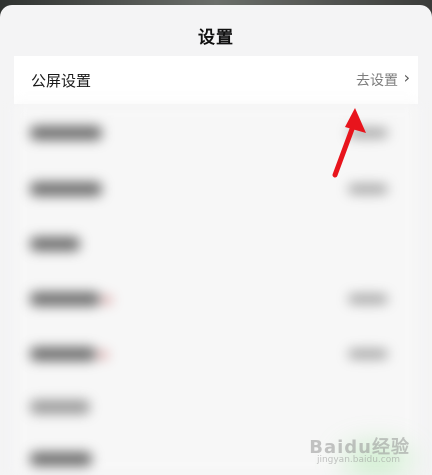 The image size is (432, 475). What do you see at coordinates (377, 80) in the screenshot?
I see `go-settings-link: 去设置` at bounding box center [377, 80].